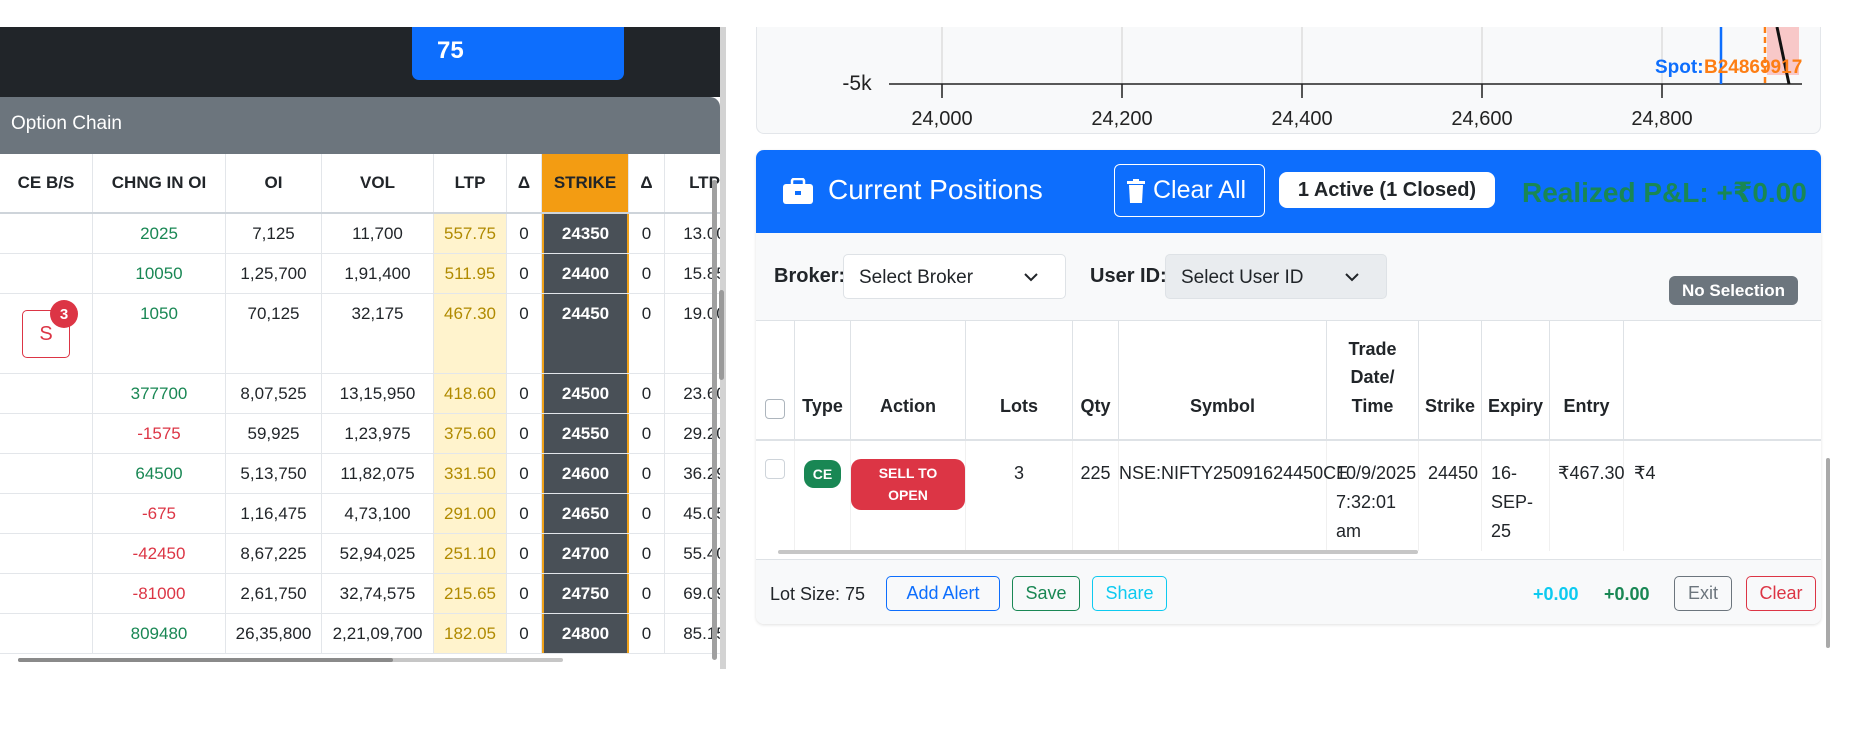 This screenshot has width=1865, height=736. What do you see at coordinates (159, 513) in the screenshot?
I see `cell-chng-oi: -675` at bounding box center [159, 513].